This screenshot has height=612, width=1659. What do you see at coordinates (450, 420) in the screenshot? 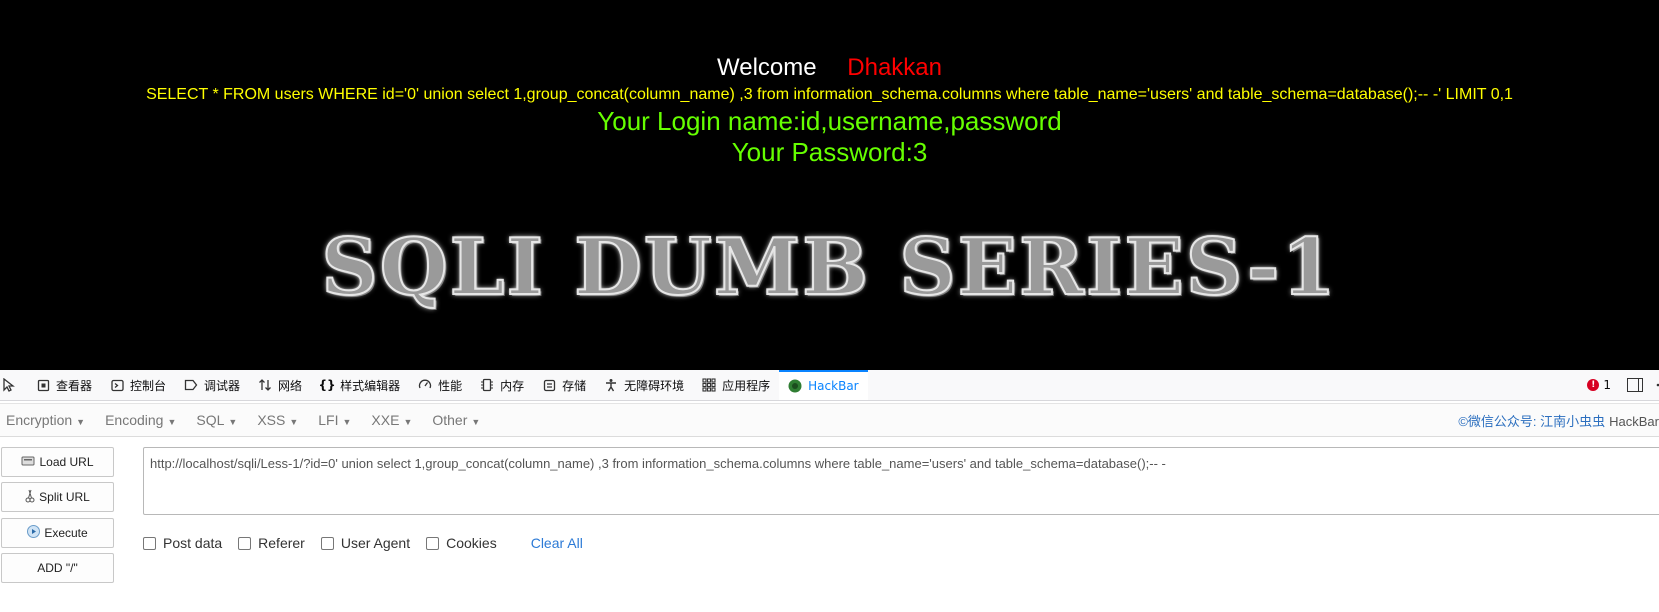
I see `menu-label: Other` at bounding box center [450, 420].